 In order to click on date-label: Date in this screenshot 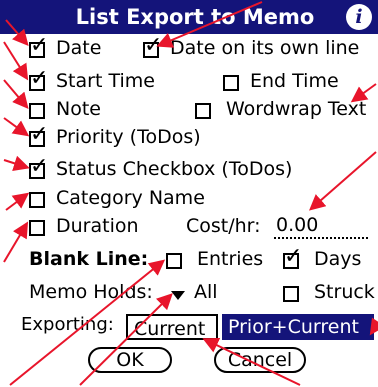, I will do `click(79, 48)`.